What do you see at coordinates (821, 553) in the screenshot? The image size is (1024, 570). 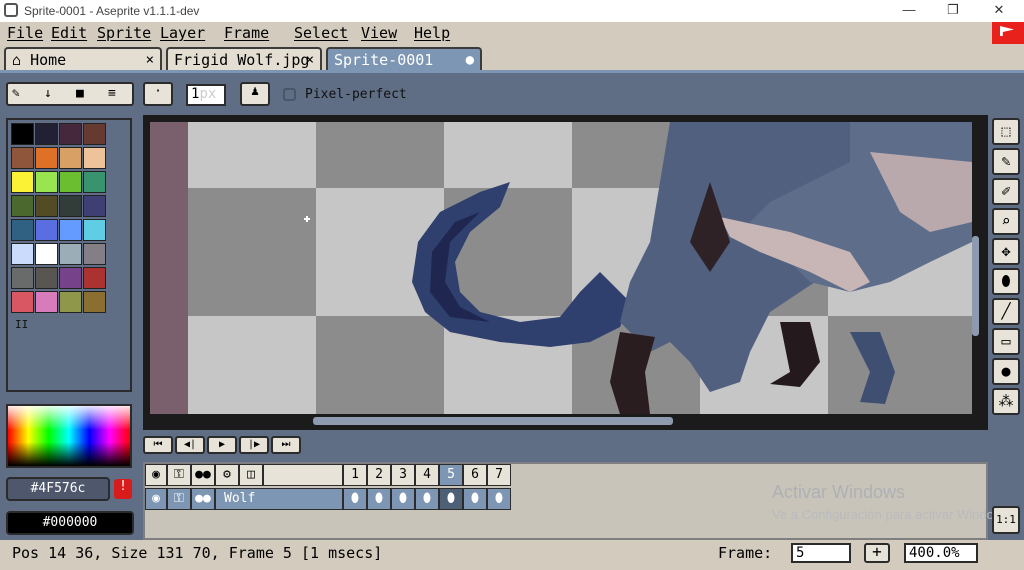 I see `frame-input: 5` at bounding box center [821, 553].